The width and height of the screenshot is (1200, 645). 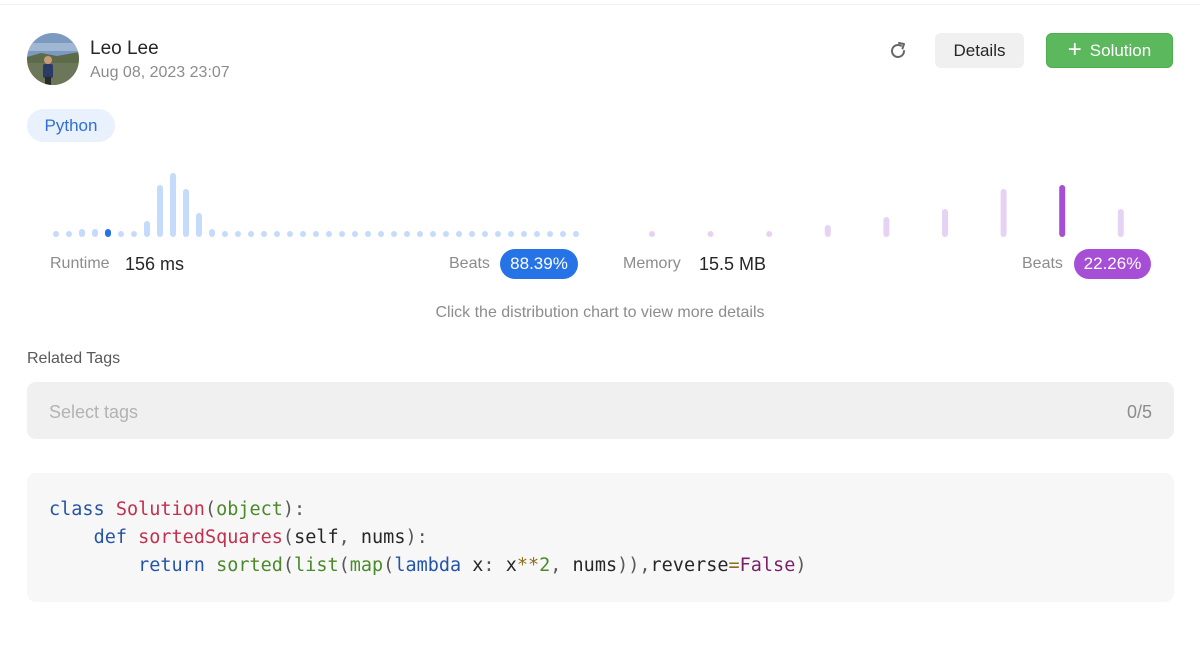 What do you see at coordinates (469, 263) in the screenshot?
I see `runtime-beats-label: Beats` at bounding box center [469, 263].